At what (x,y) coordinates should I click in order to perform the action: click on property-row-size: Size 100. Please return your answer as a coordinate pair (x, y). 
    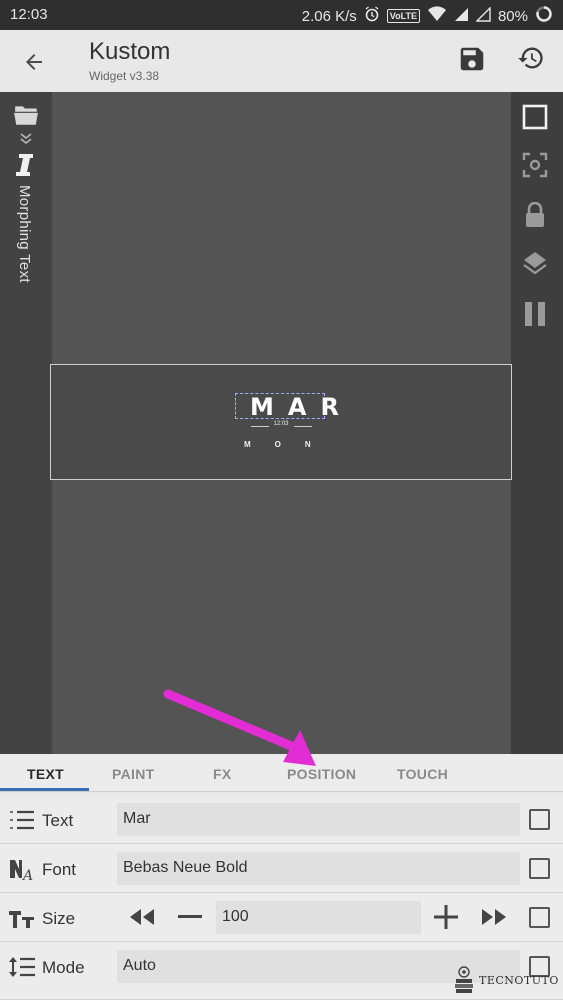
    Looking at the image, I should click on (281, 917).